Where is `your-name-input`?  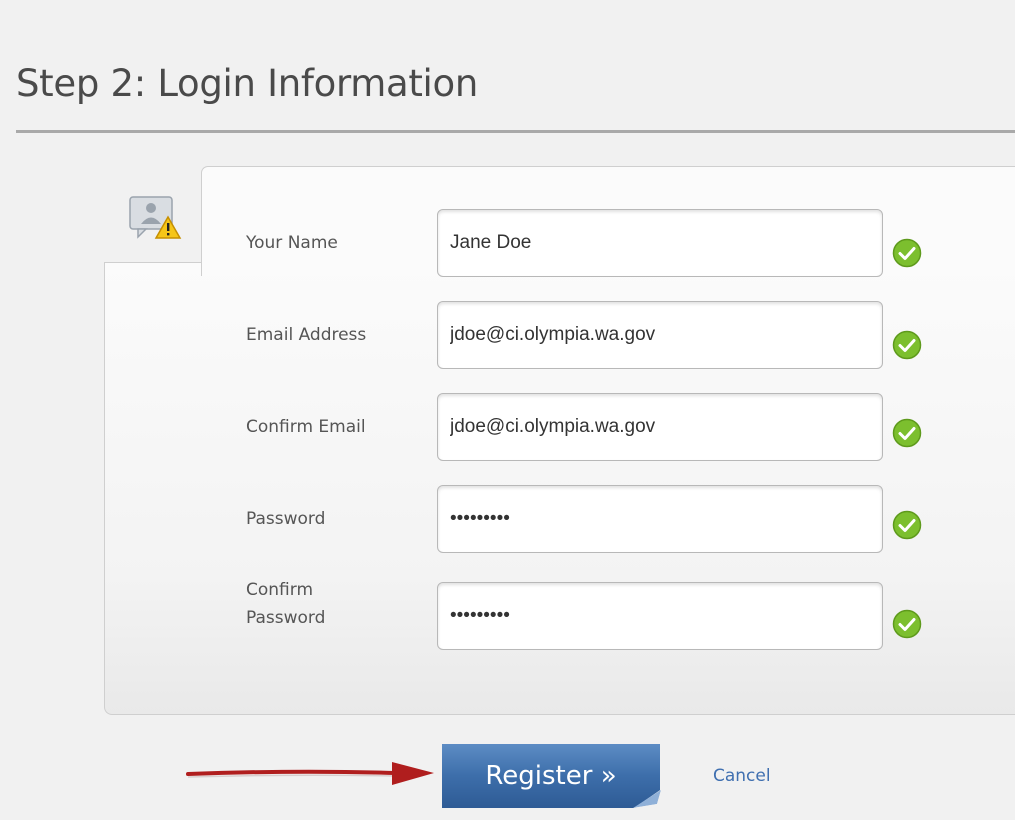
your-name-input is located at coordinates (660, 243).